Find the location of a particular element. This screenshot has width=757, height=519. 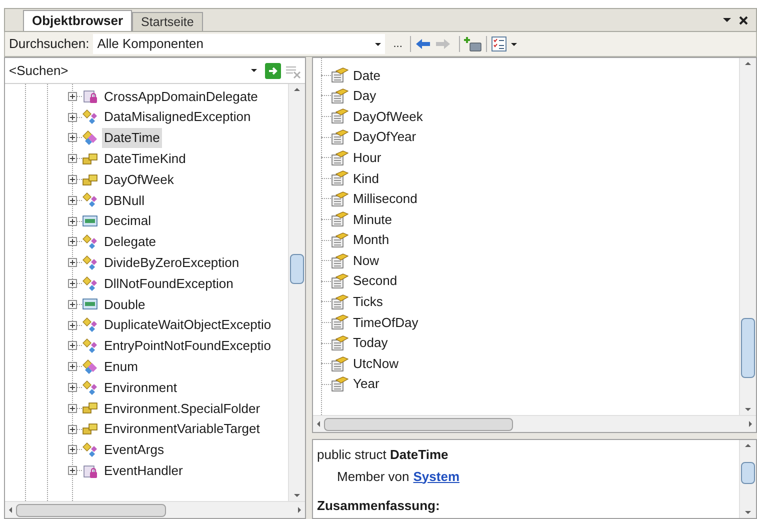

member-item: Year is located at coordinates (366, 384).